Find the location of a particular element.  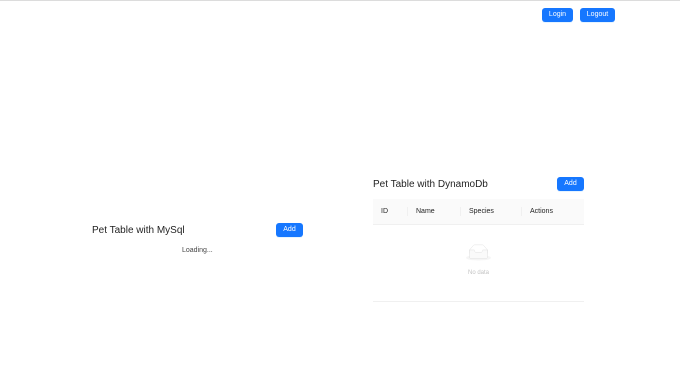

logout-button: Logout is located at coordinates (597, 15).